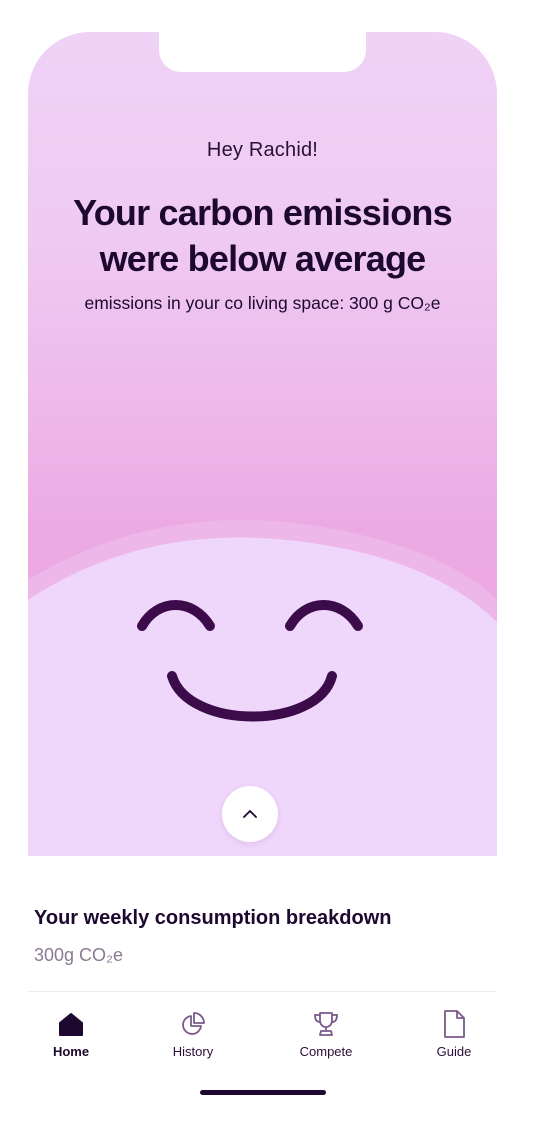 The image size is (535, 1137). What do you see at coordinates (71, 1038) in the screenshot?
I see `tab-home: Home` at bounding box center [71, 1038].